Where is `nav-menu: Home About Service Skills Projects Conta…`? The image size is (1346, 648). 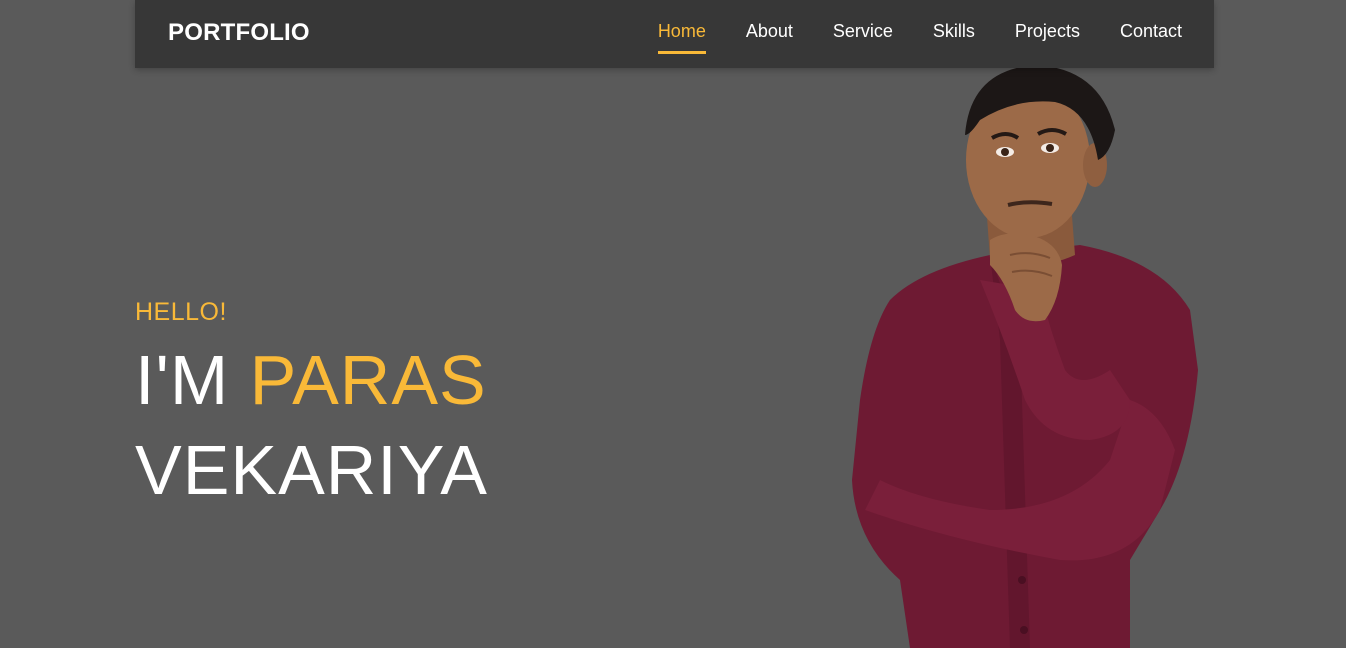 nav-menu: Home About Service Skills Projects Conta… is located at coordinates (919, 37).